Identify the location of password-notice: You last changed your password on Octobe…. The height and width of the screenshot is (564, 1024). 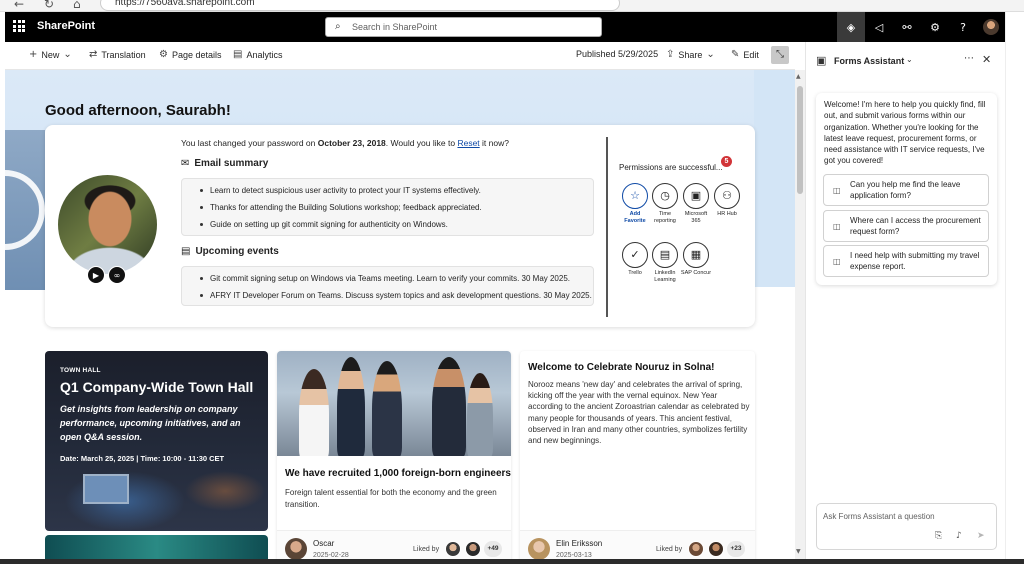
(345, 143).